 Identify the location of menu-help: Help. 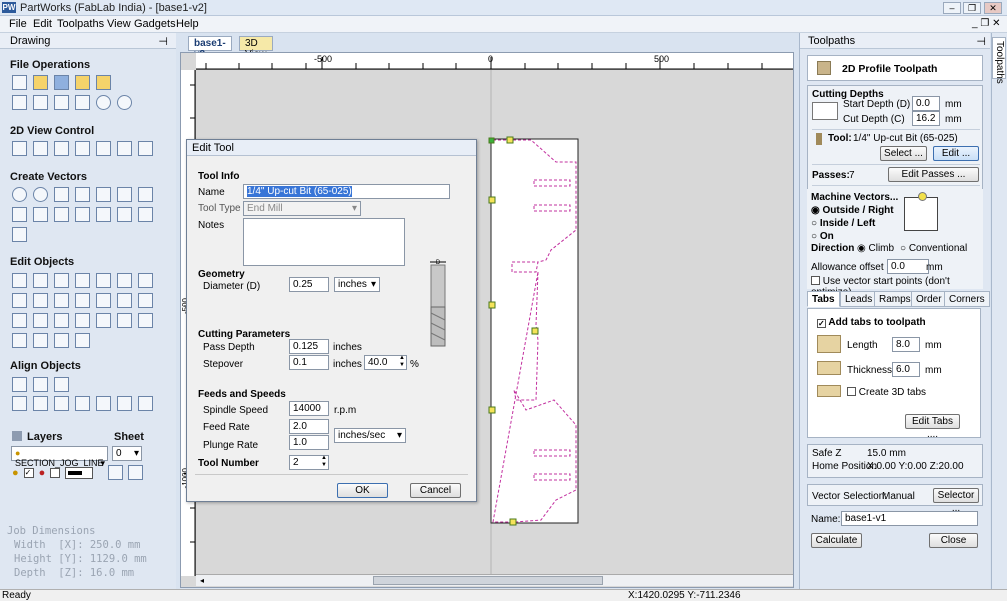
(187, 24).